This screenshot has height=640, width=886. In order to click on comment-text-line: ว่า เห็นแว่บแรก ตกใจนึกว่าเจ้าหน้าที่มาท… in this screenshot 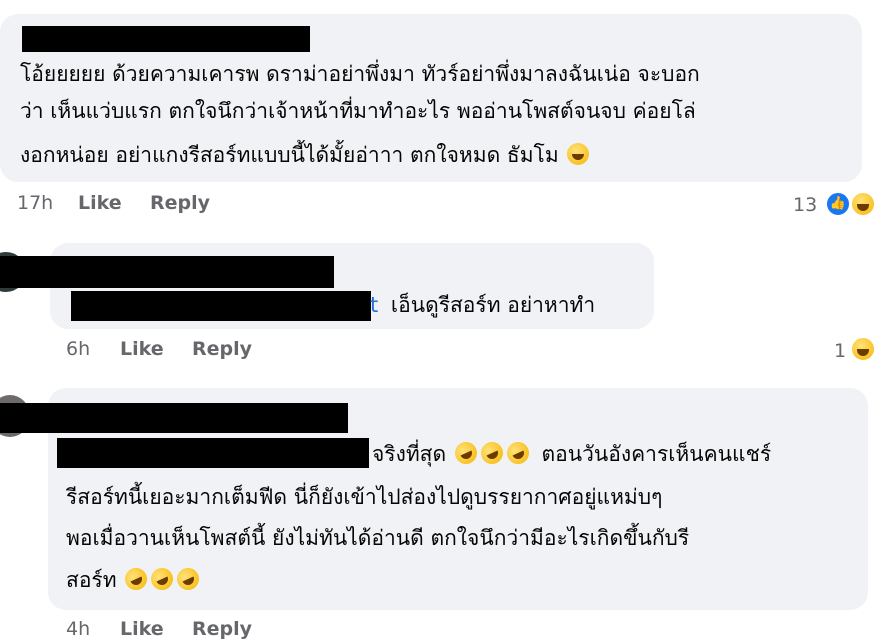, I will do `click(358, 111)`.